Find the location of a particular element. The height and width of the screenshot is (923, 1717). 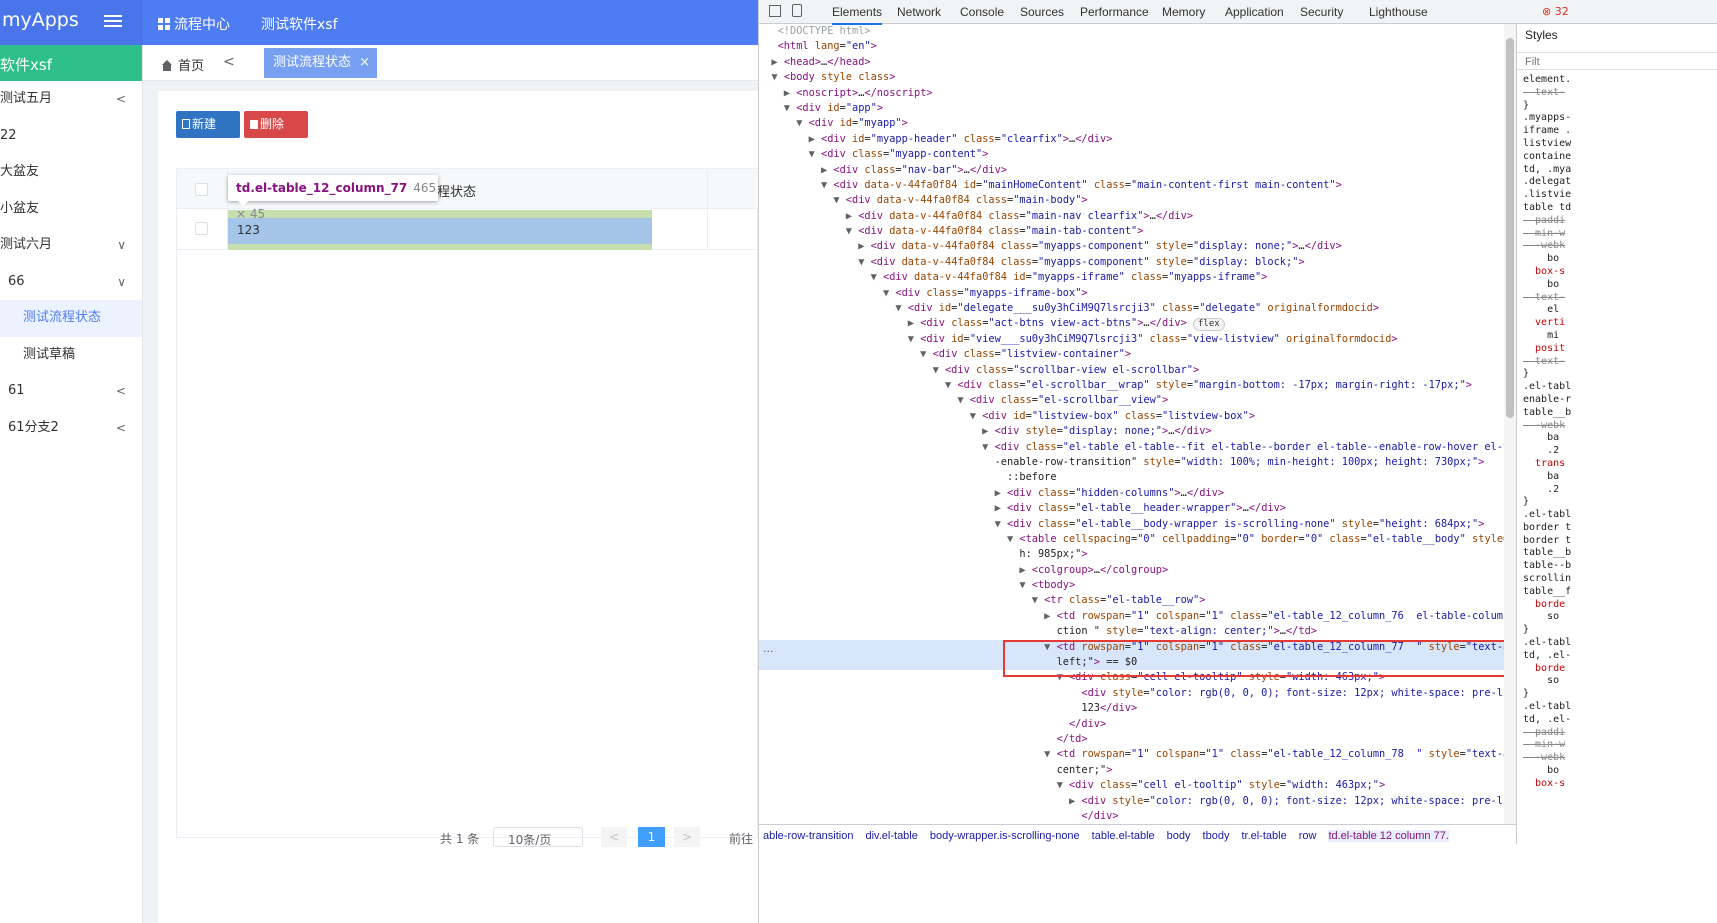

select-all-checkbox is located at coordinates (201, 189).